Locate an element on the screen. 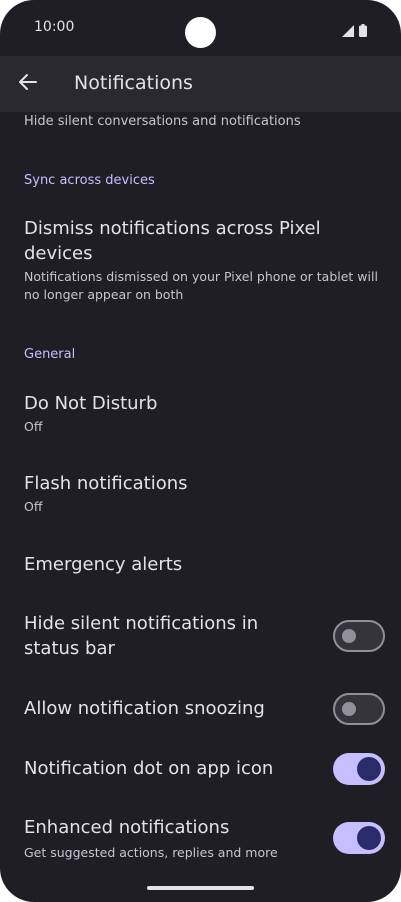  arrow-back-icon is located at coordinates (28, 84).